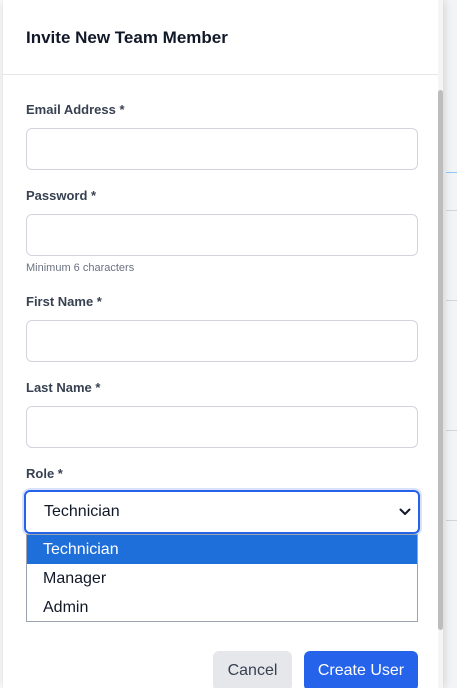 The height and width of the screenshot is (688, 457). What do you see at coordinates (222, 149) in the screenshot?
I see `email-field` at bounding box center [222, 149].